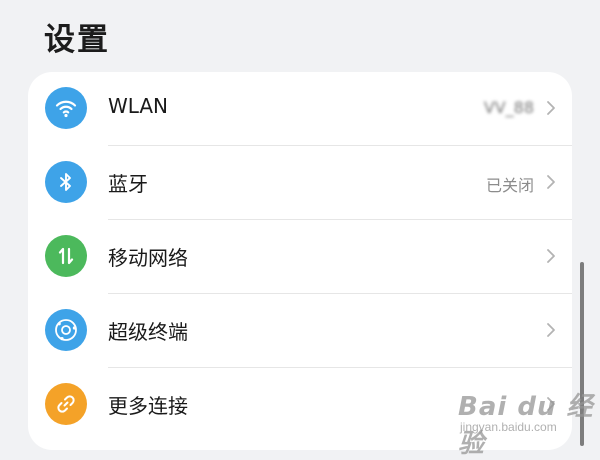  What do you see at coordinates (66, 108) in the screenshot?
I see `wifi-icon` at bounding box center [66, 108].